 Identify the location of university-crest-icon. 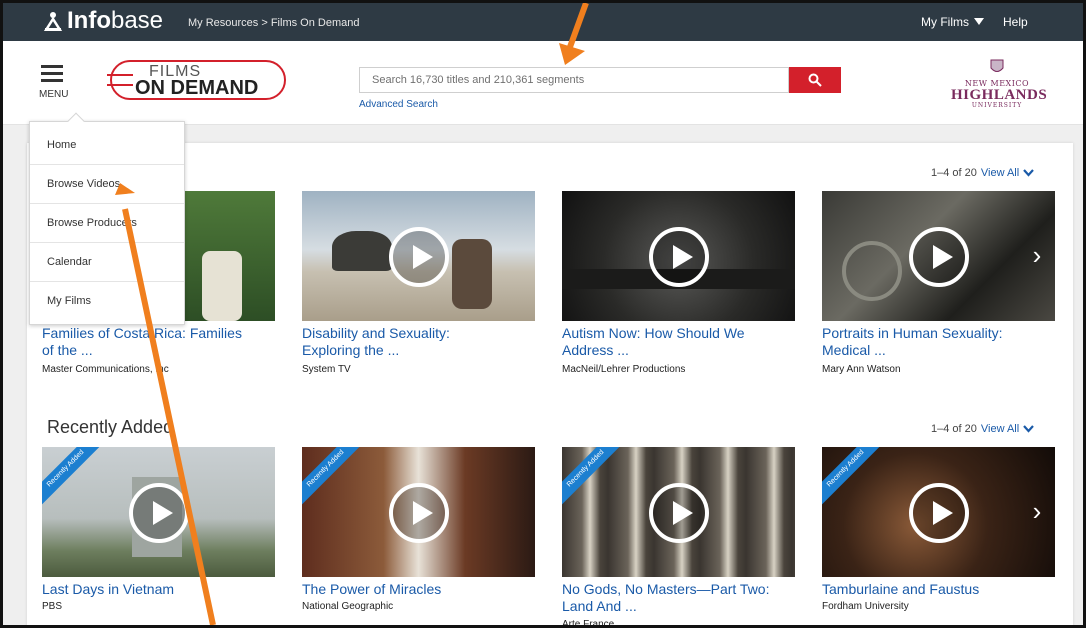
(997, 65).